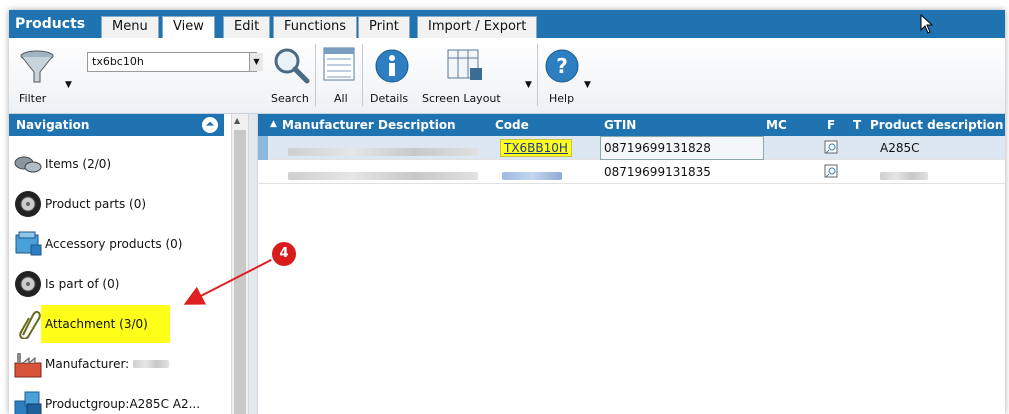  Describe the element at coordinates (284, 254) in the screenshot. I see `annotation-badge: 4` at that location.